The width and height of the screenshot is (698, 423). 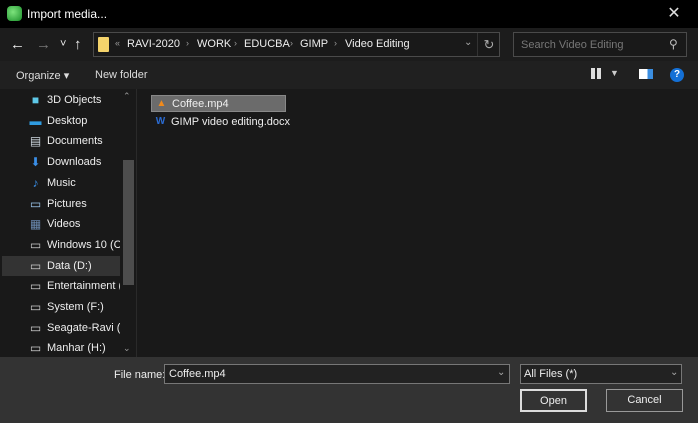 What do you see at coordinates (214, 44) in the screenshot?
I see `breadcrumb-work: WORK` at bounding box center [214, 44].